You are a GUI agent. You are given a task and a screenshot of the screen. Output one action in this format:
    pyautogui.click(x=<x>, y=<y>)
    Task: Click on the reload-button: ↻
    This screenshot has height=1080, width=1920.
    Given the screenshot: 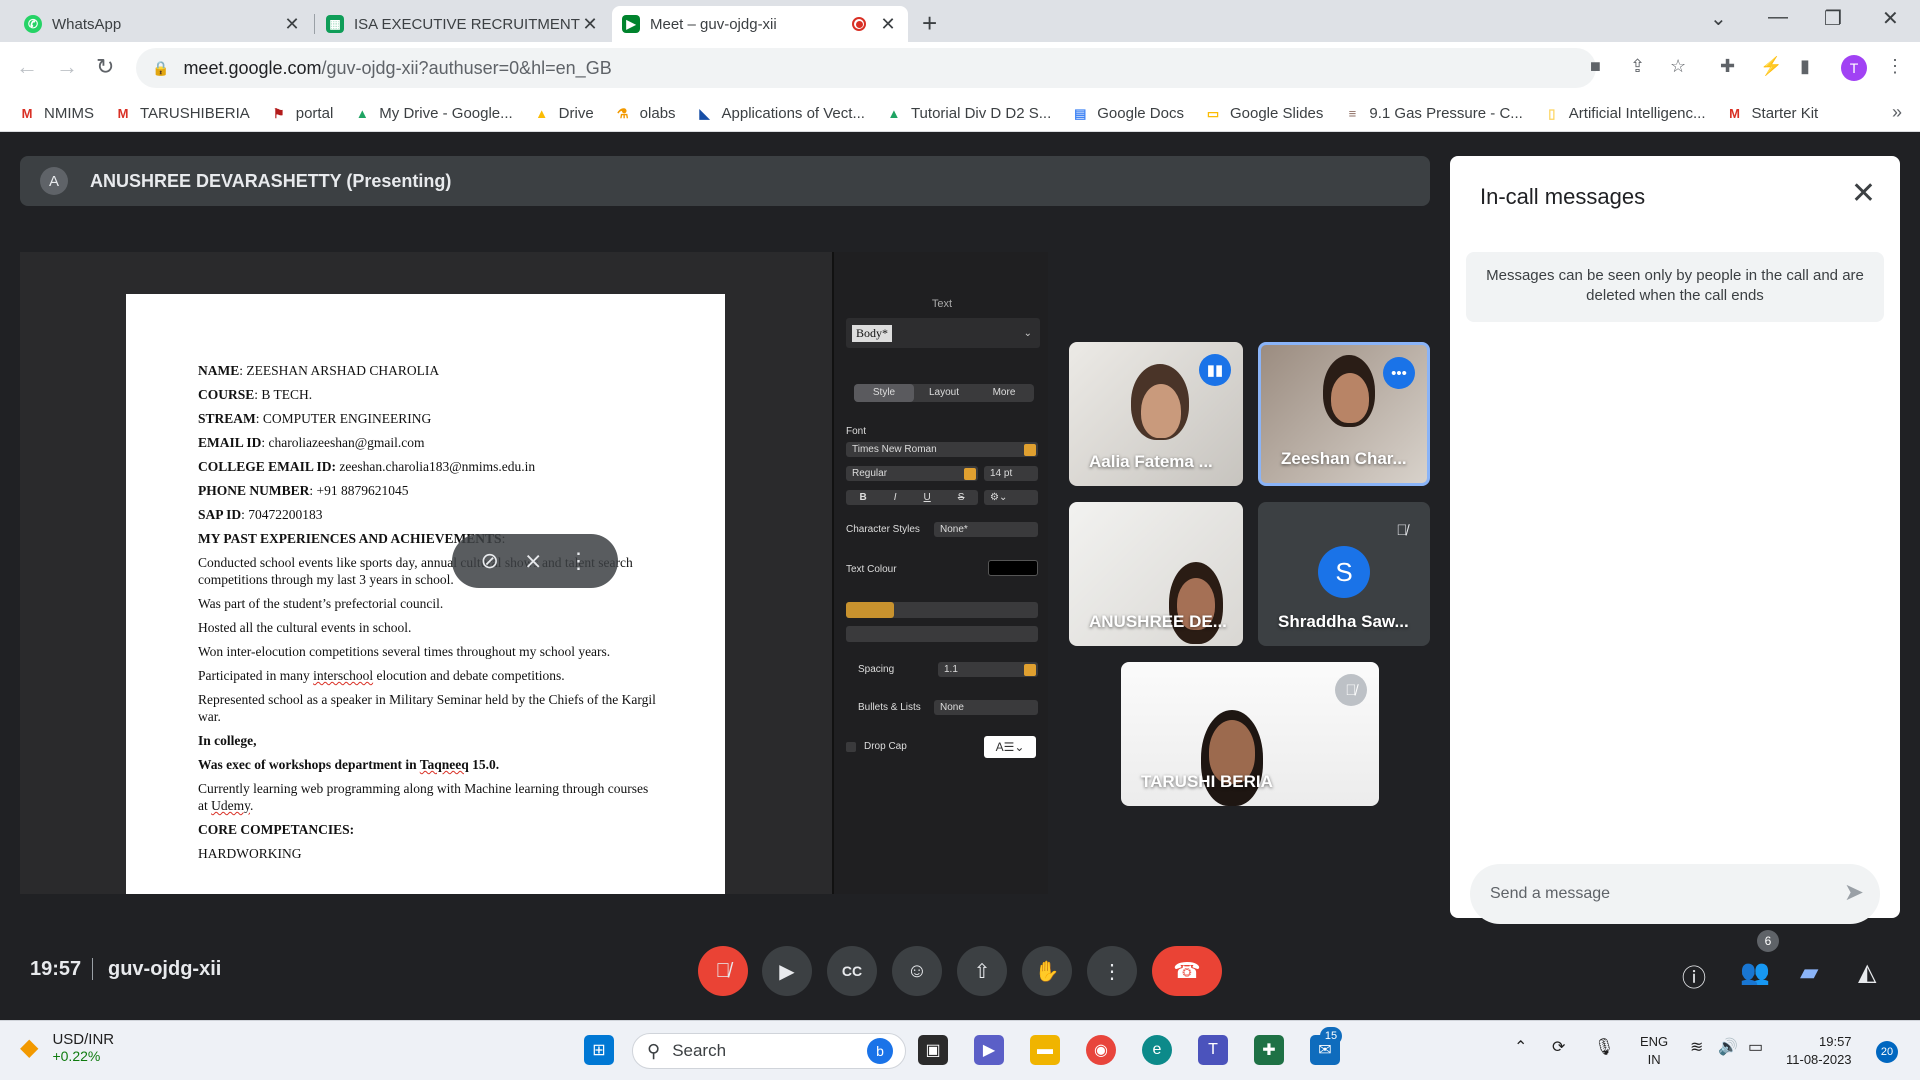 What is the action you would take?
    pyautogui.click(x=105, y=67)
    